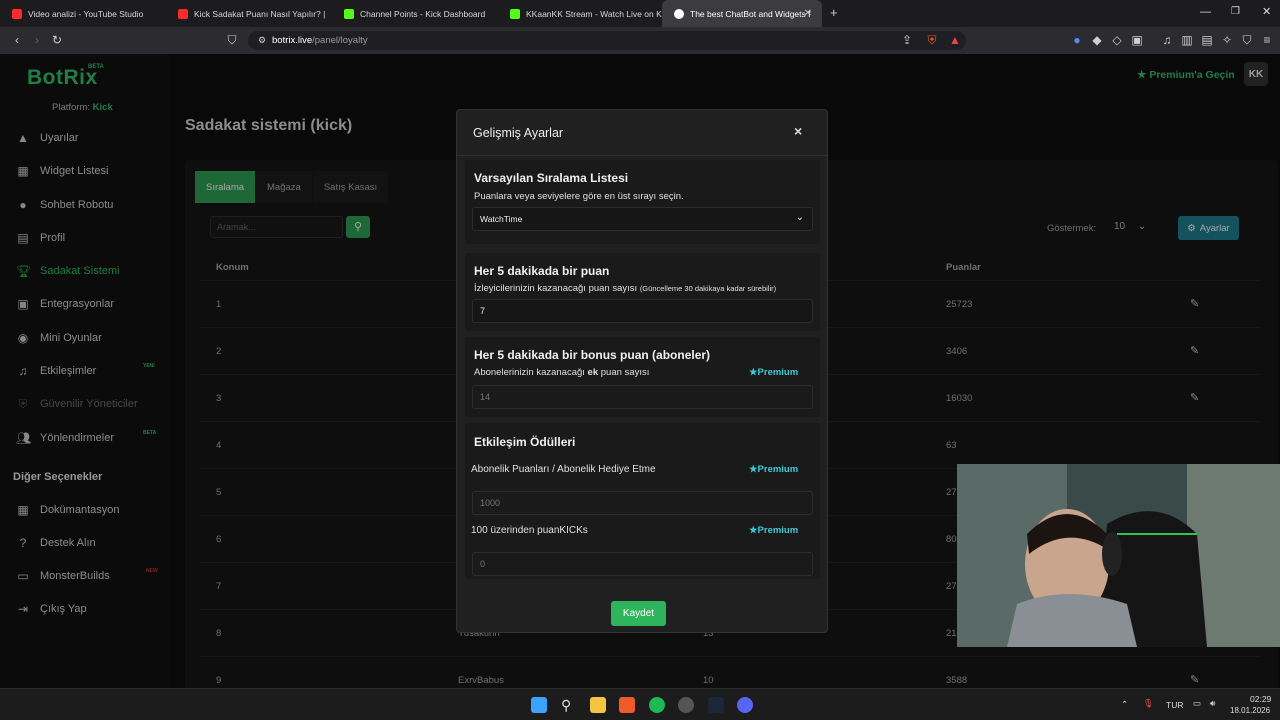 The width and height of the screenshot is (1280, 720). What do you see at coordinates (232, 40) in the screenshot?
I see `bookmark-icon: ⛉` at bounding box center [232, 40].